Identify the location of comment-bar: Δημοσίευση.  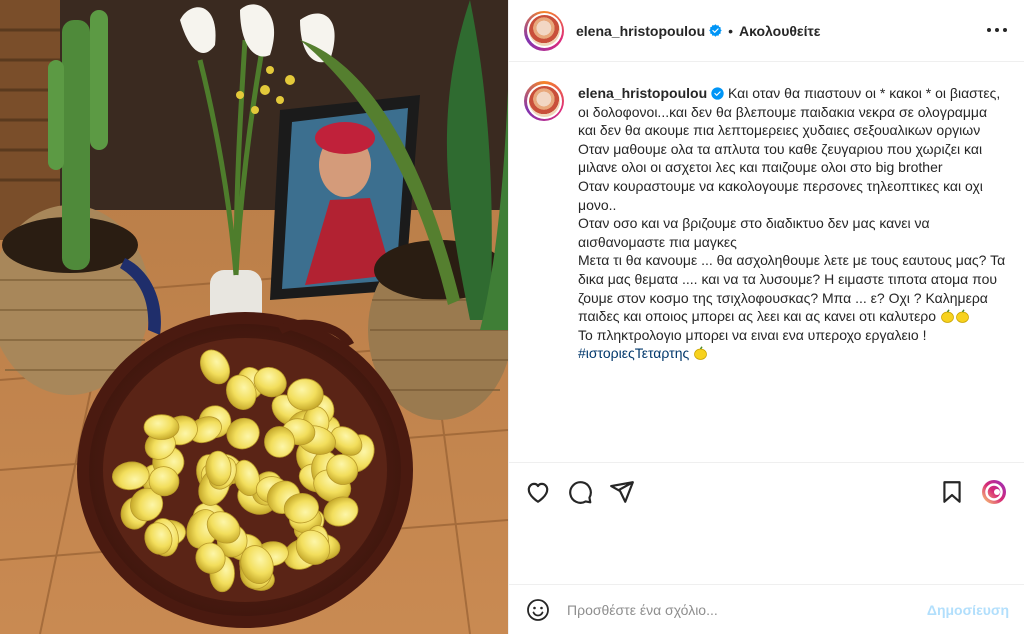
(766, 609).